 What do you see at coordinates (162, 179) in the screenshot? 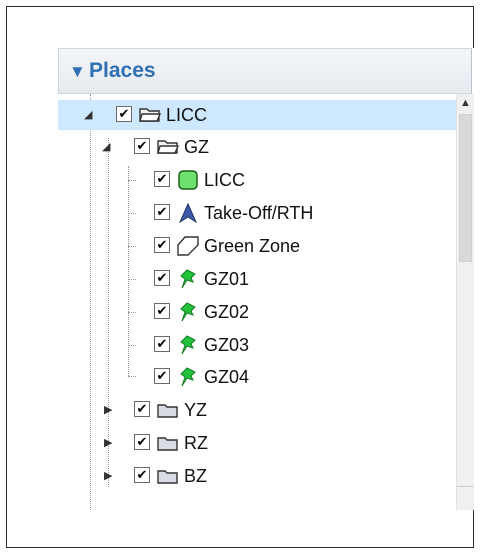
I see `checkbox-licc-area: ✔` at bounding box center [162, 179].